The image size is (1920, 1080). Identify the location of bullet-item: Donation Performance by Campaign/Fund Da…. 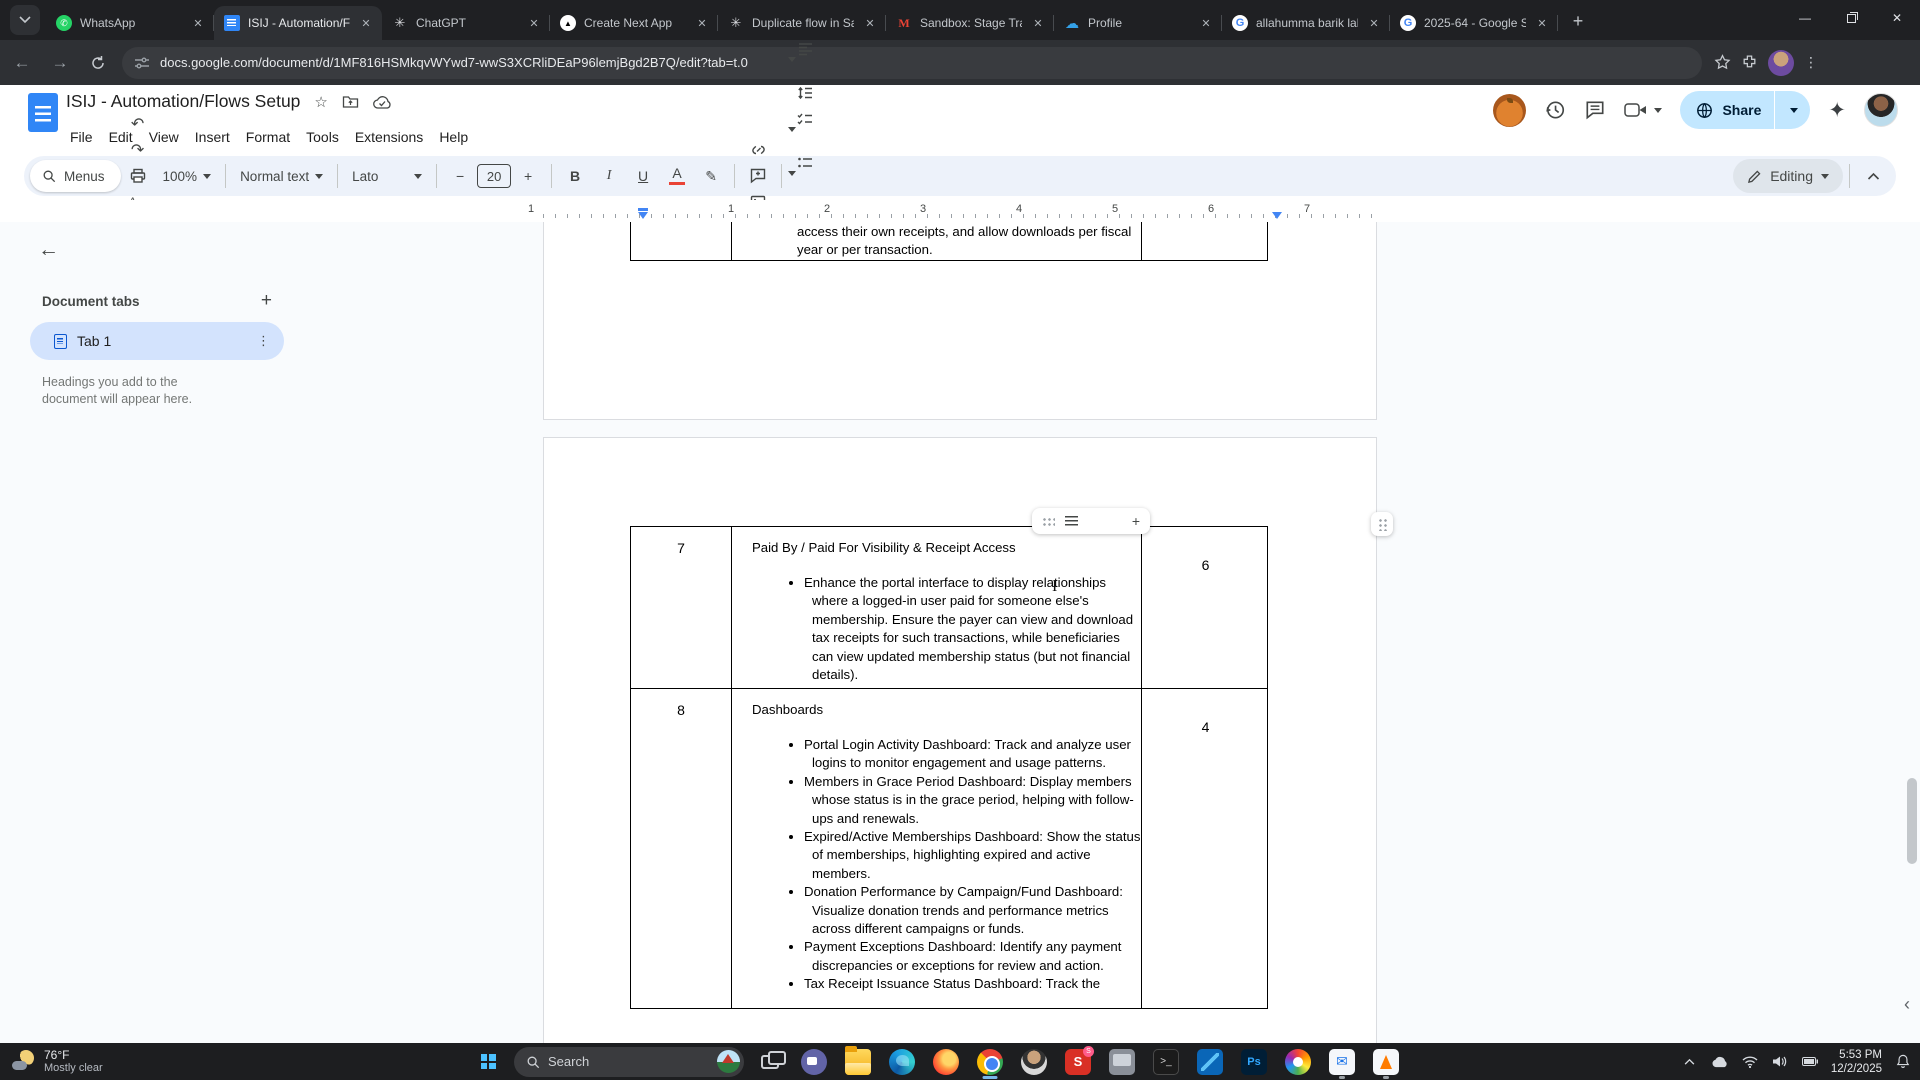
(972, 910).